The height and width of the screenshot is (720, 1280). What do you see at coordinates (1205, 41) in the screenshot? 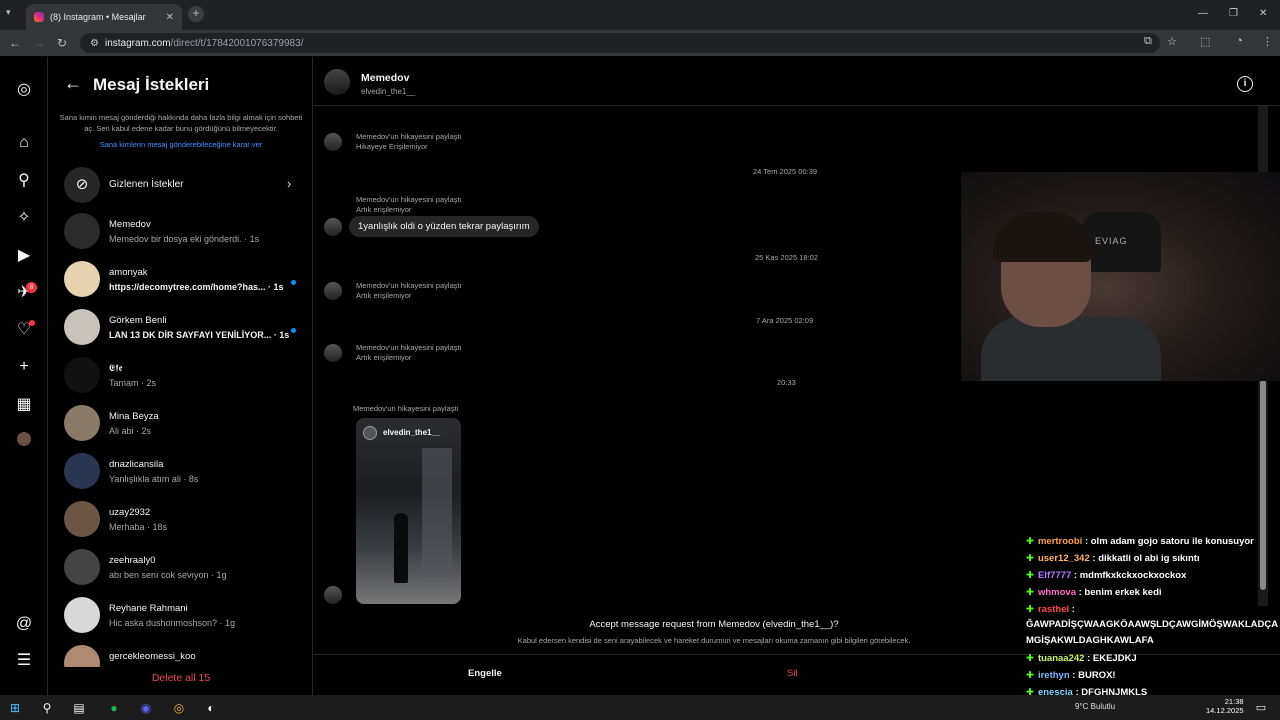
I see `extensions-icon: ⬚` at bounding box center [1205, 41].